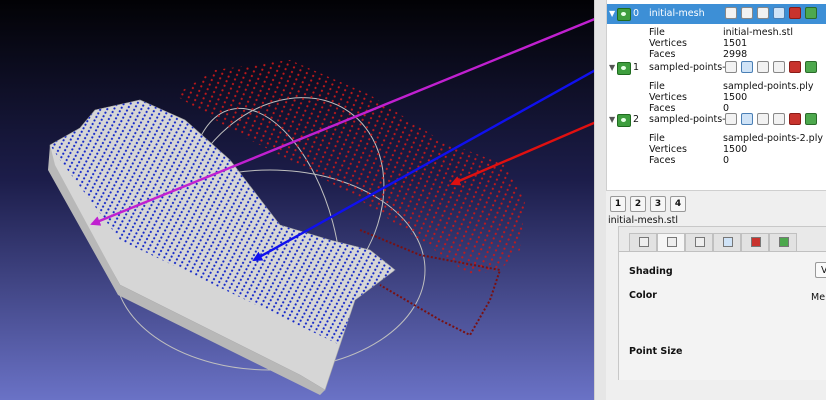 The width and height of the screenshot is (826, 400). Describe the element at coordinates (768, 86) in the screenshot. I see `prop-value: sampled-points.ply` at that location.